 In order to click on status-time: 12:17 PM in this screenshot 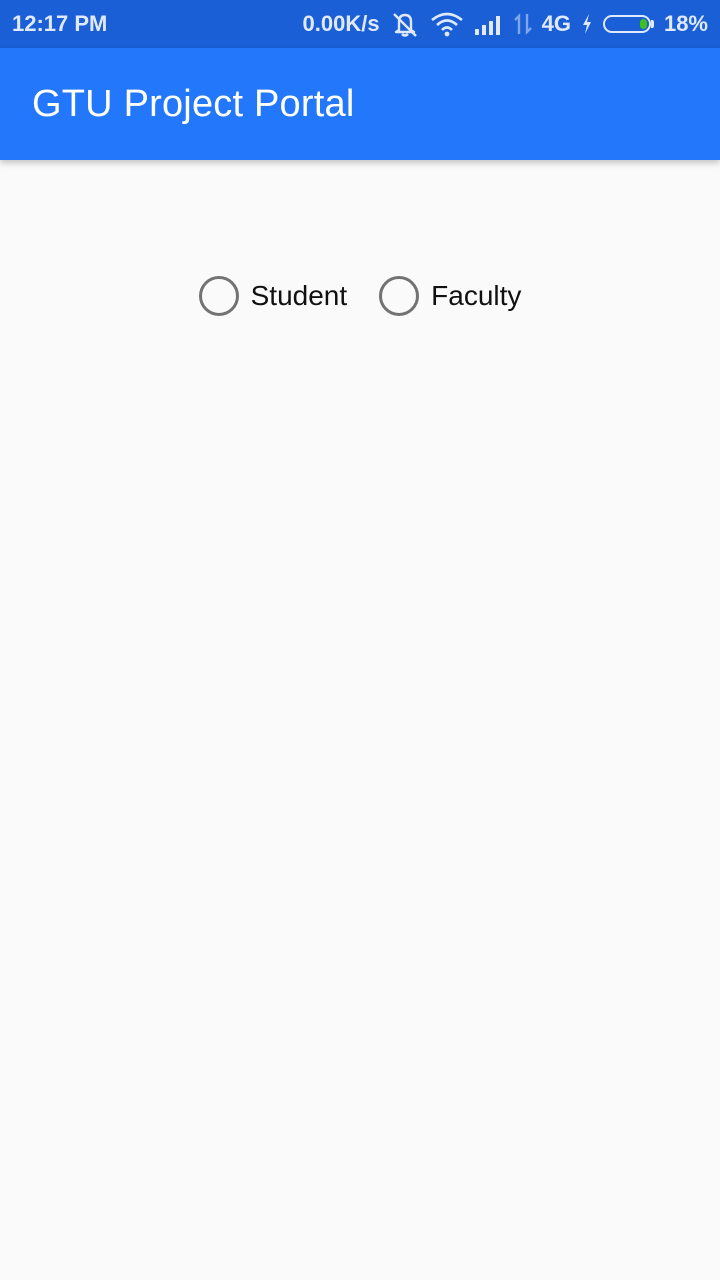, I will do `click(60, 23)`.